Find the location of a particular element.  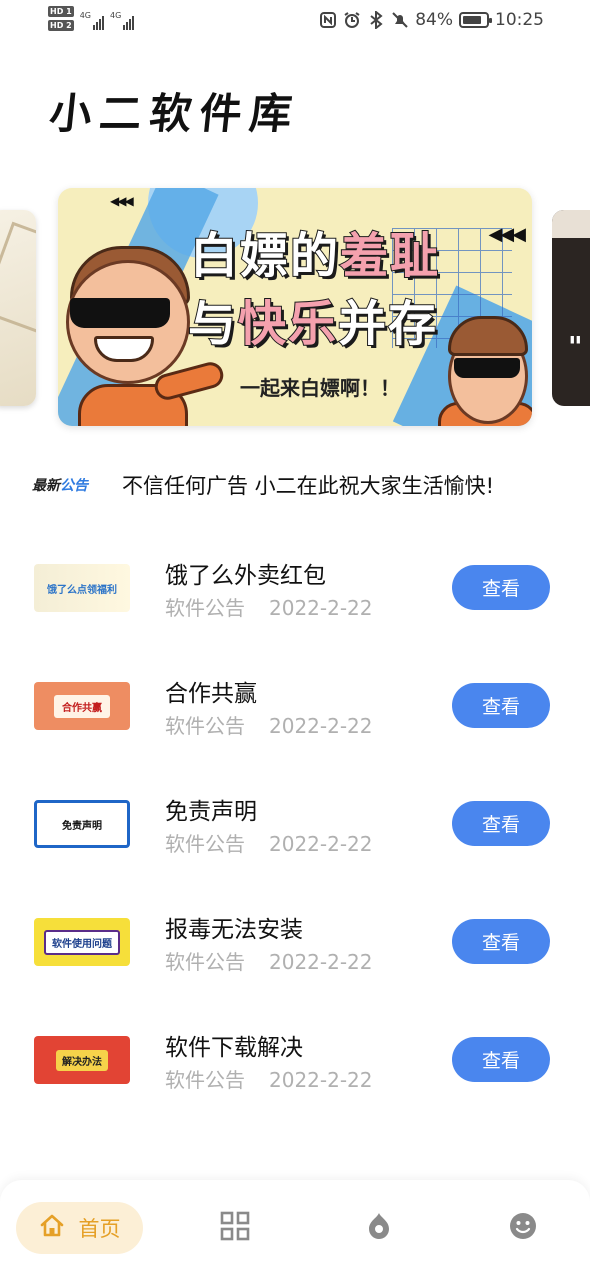

announcement-text: 不信任何广告 小二在此祝大家生活愉快! is located at coordinates (308, 486).